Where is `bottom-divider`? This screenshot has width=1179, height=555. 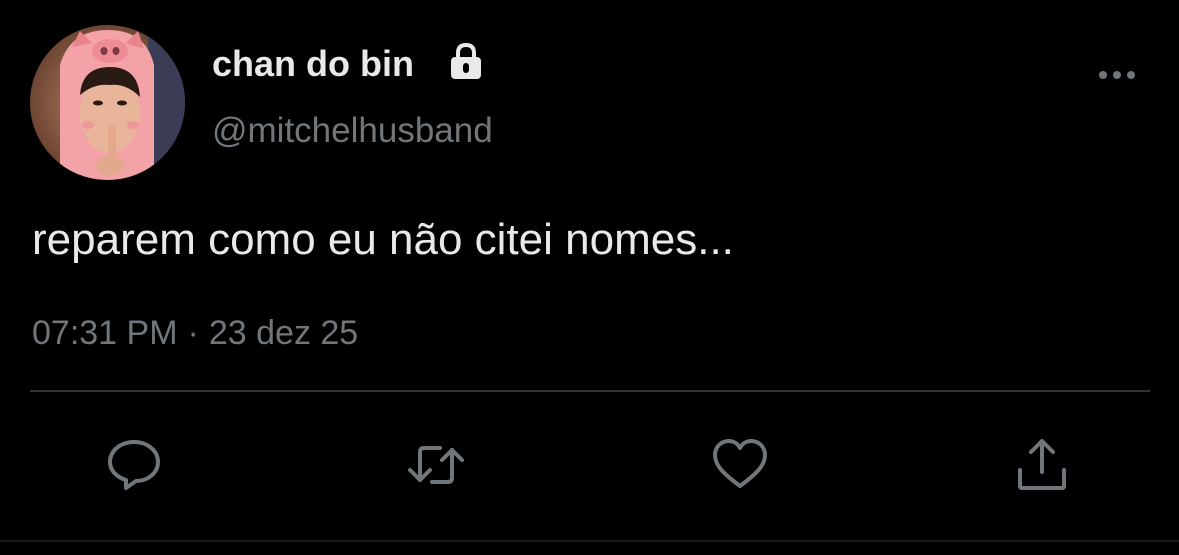
bottom-divider is located at coordinates (589, 541).